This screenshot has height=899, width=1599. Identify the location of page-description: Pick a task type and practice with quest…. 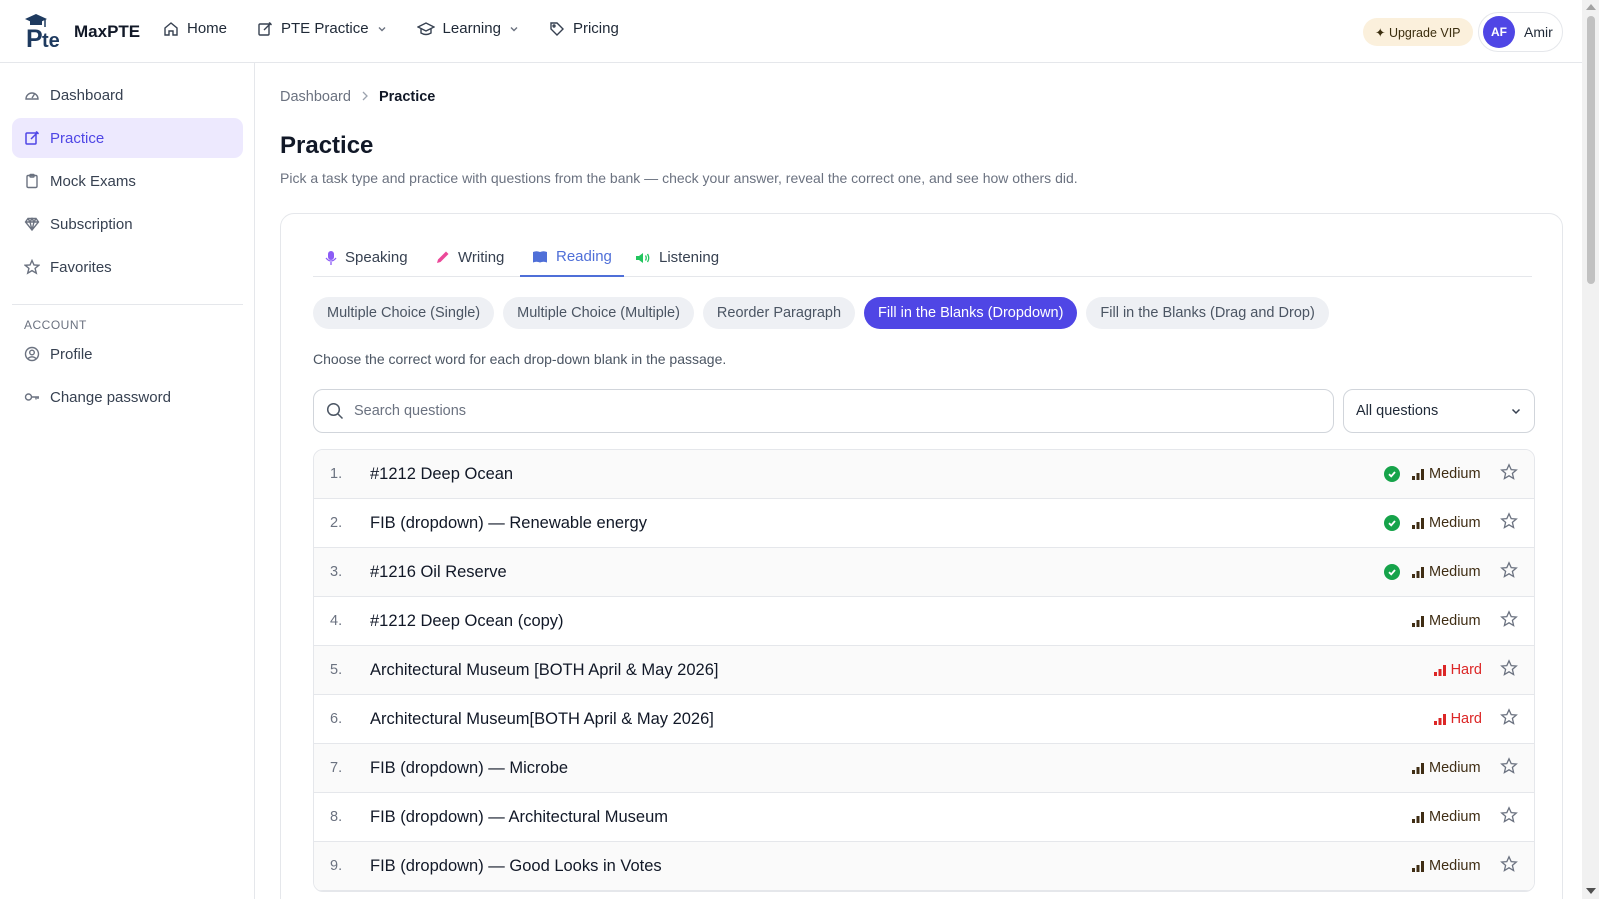
(679, 178).